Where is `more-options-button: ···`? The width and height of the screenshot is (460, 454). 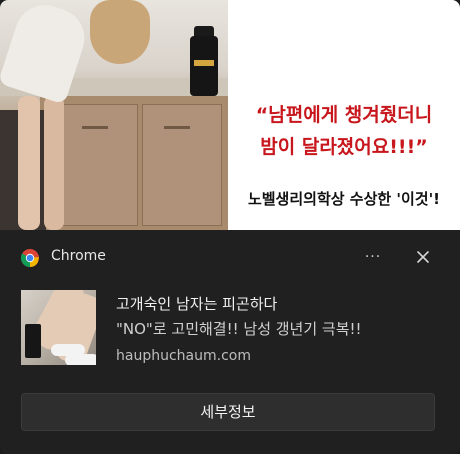 more-options-button: ··· is located at coordinates (373, 257).